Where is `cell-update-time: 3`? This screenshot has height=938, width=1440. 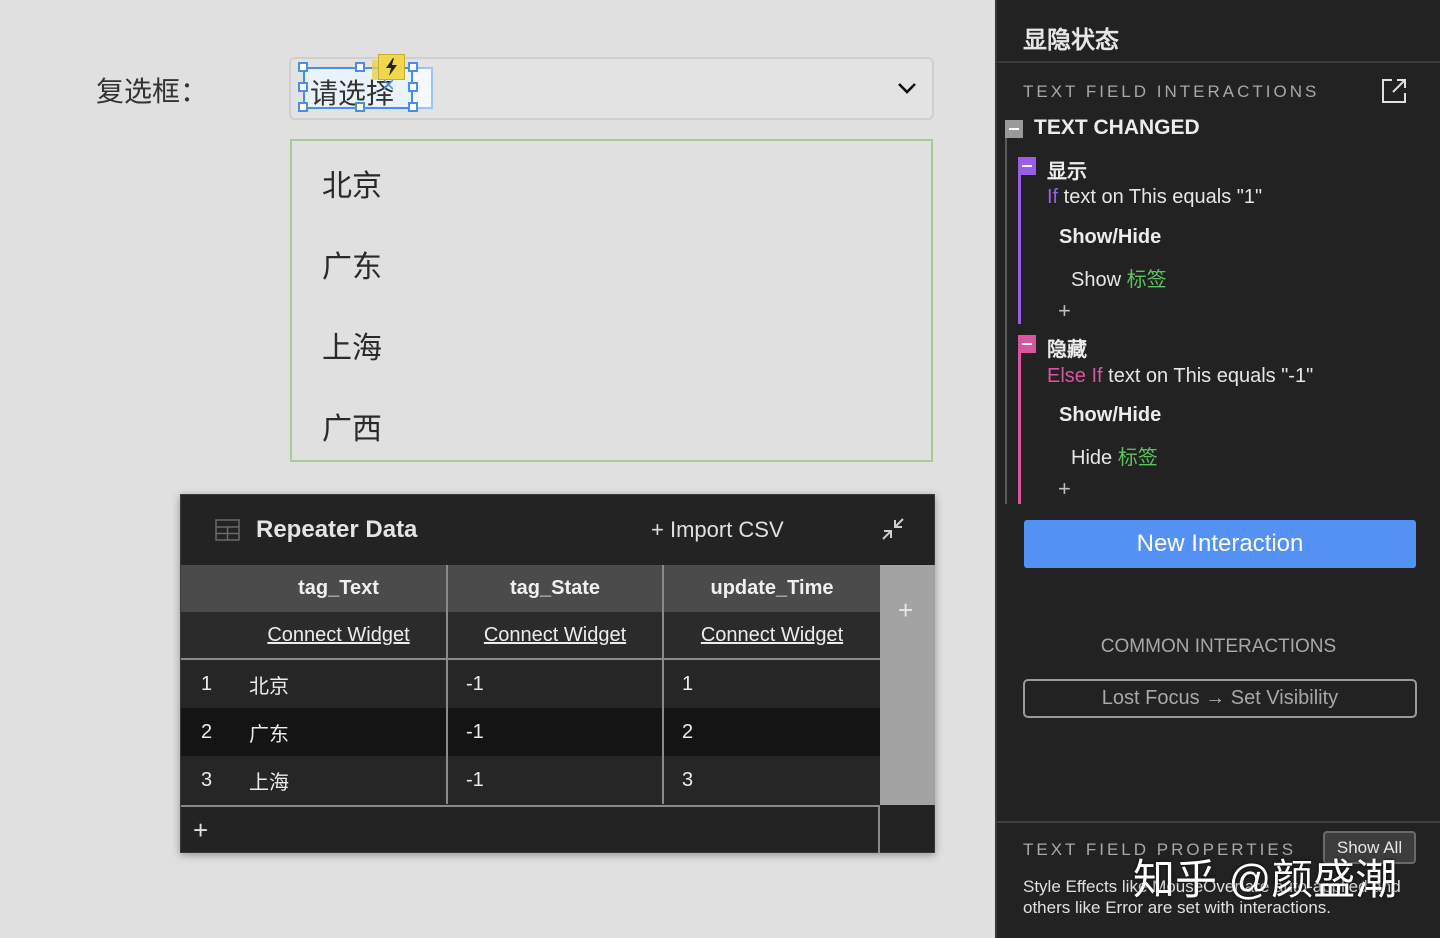 cell-update-time: 3 is located at coordinates (772, 780).